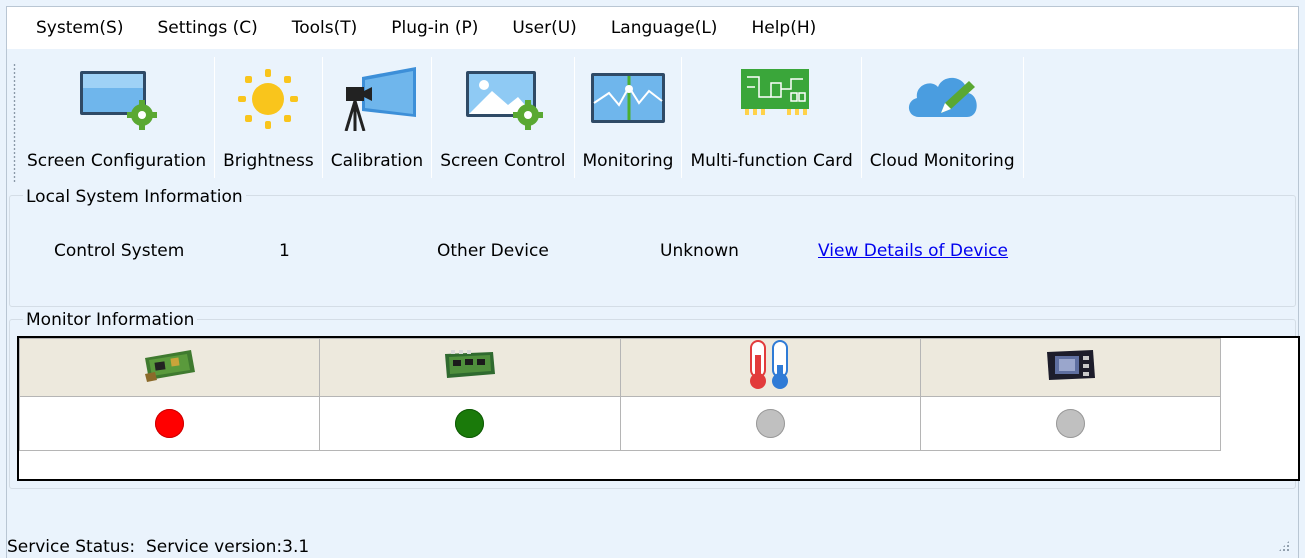 The height and width of the screenshot is (558, 1305). Describe the element at coordinates (268, 99) in the screenshot. I see `sun-icon` at that location.